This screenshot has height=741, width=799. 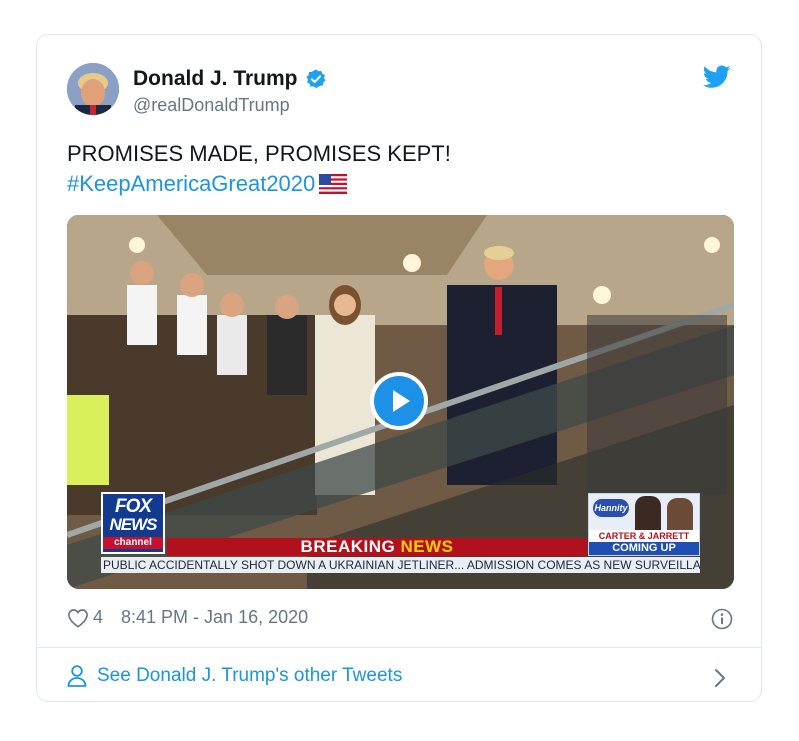 I want to click on tweet-timestamp: 8:41 PM - Jan 16, 2020, so click(x=214, y=617).